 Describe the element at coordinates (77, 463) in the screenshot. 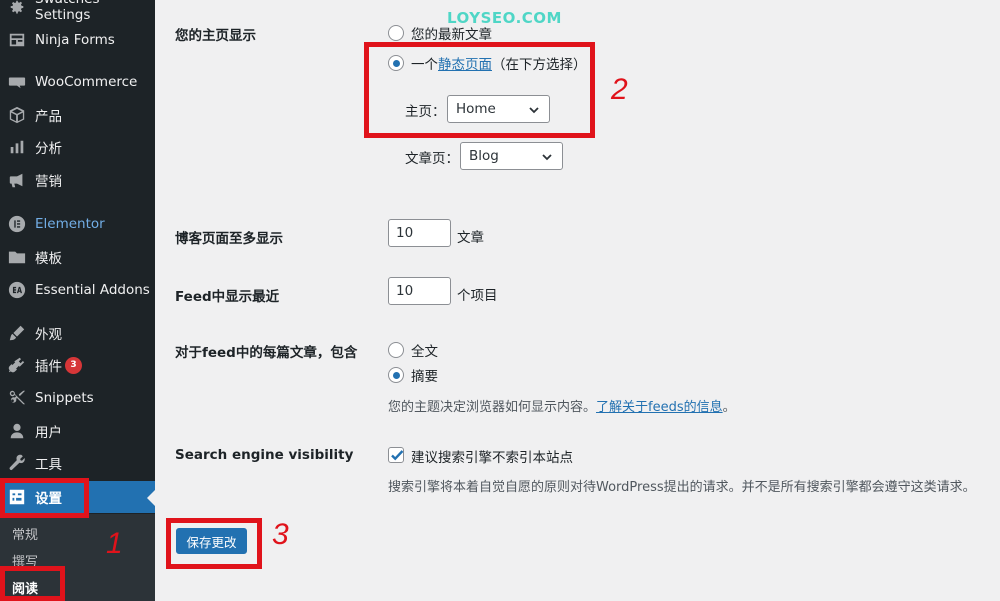

I see `menu-item-tools: 工具` at that location.